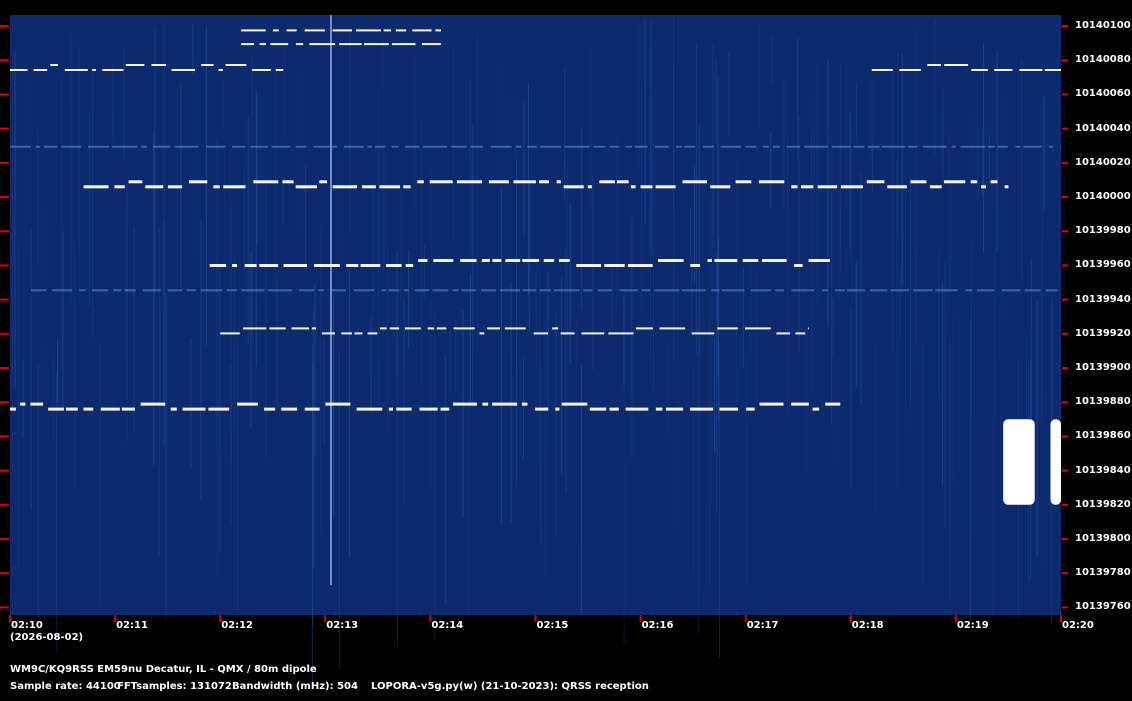  What do you see at coordinates (27, 625) in the screenshot?
I see `x-tick-label: 02:10` at bounding box center [27, 625].